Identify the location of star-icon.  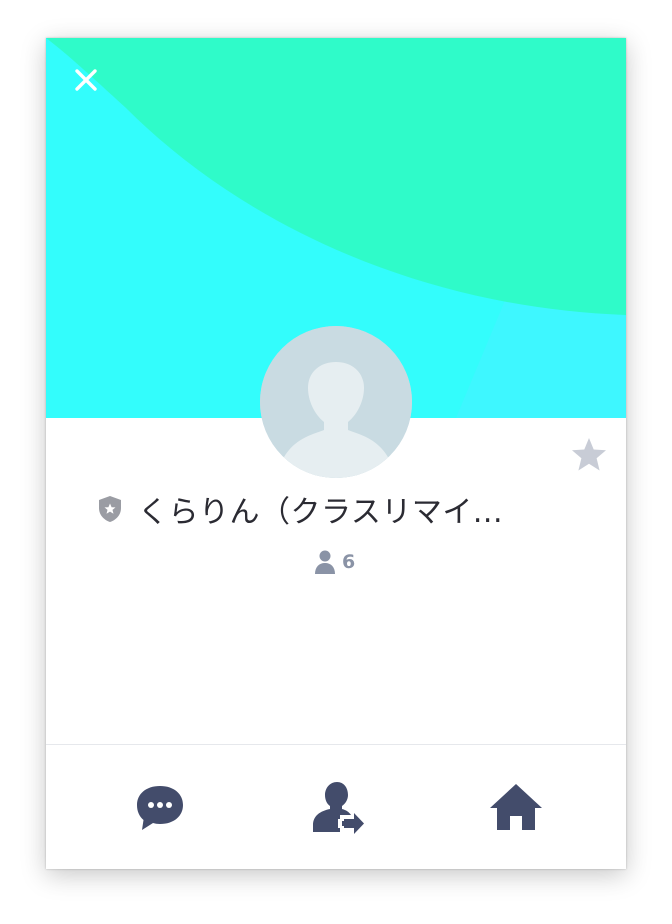
(589, 454).